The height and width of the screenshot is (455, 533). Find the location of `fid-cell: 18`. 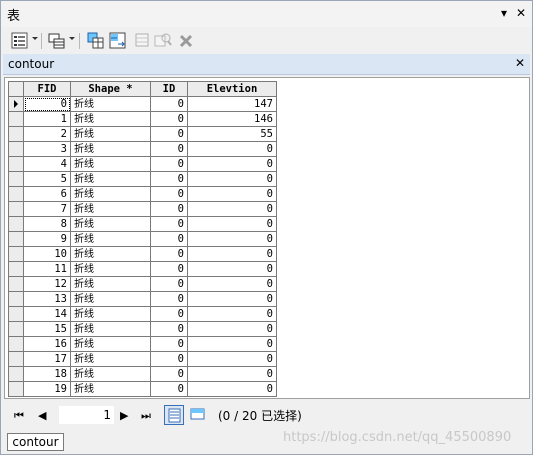

fid-cell: 18 is located at coordinates (47, 374).